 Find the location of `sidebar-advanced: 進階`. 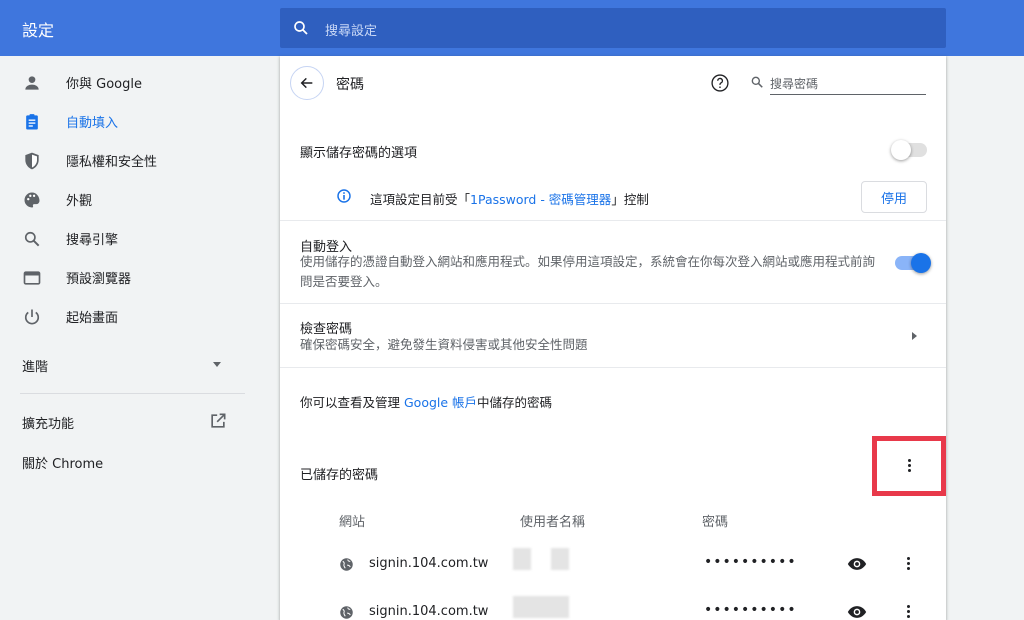

sidebar-advanced: 進階 is located at coordinates (35, 365).